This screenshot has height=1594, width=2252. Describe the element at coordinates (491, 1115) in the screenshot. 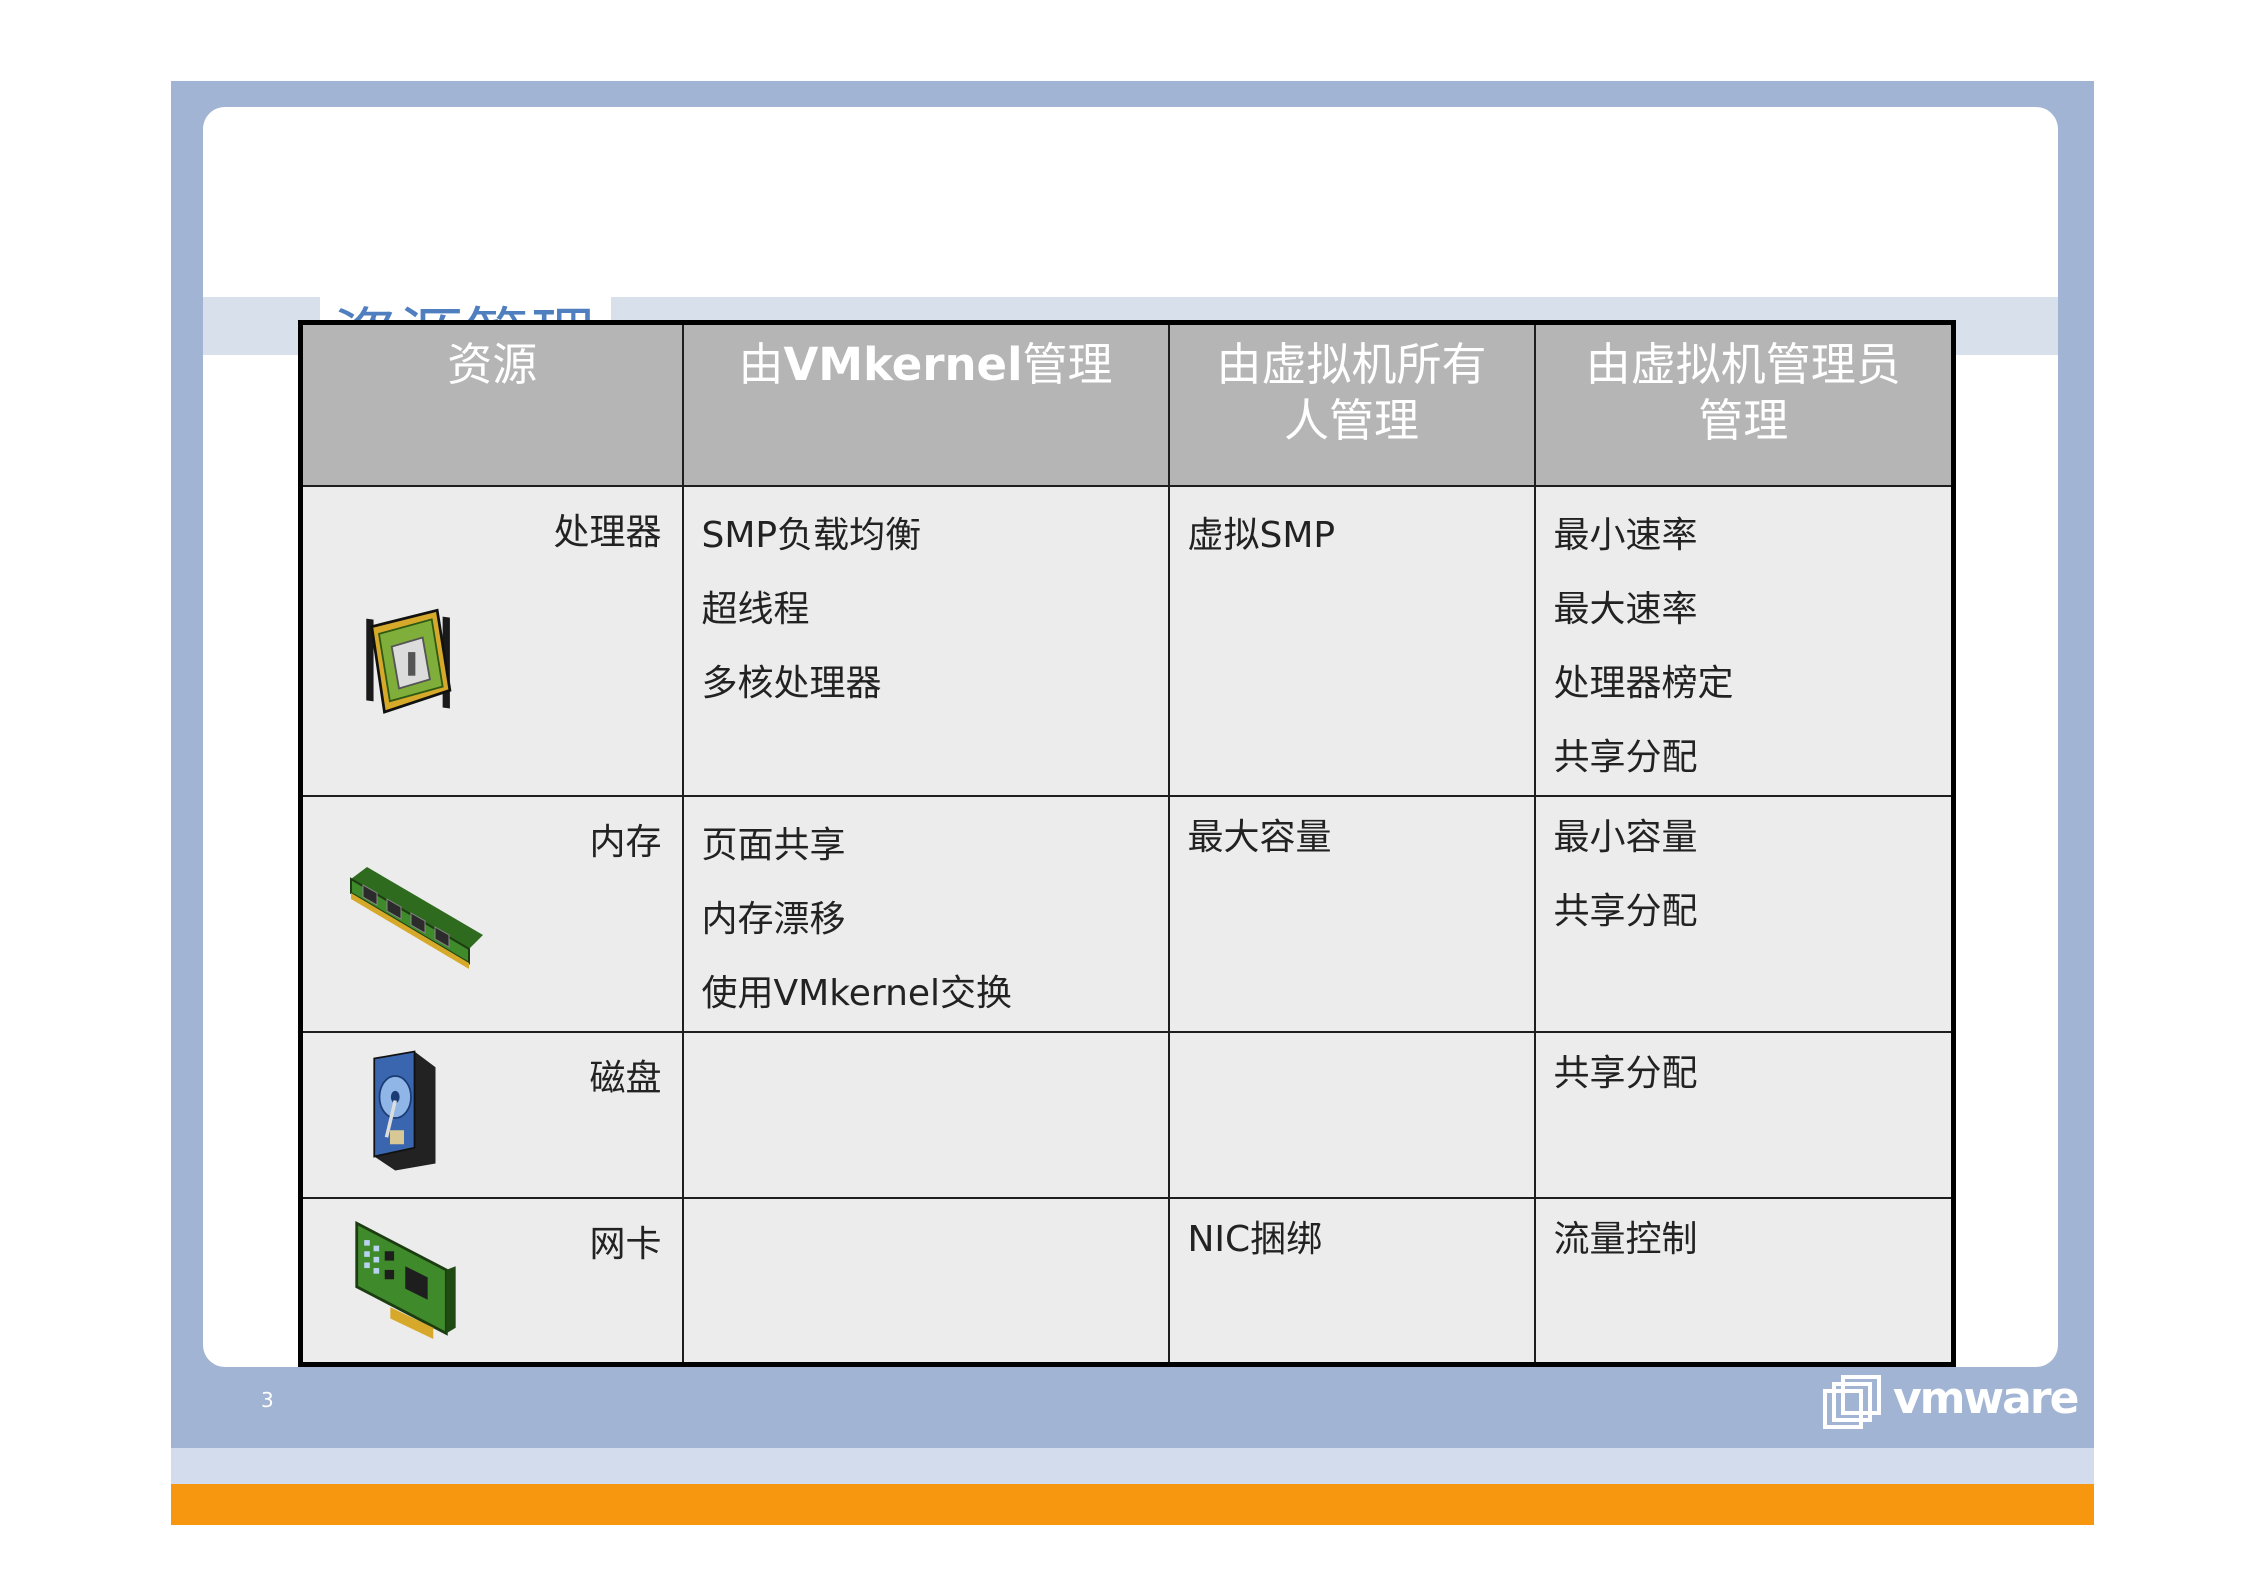

I see `resource-cell: 磁盘` at that location.